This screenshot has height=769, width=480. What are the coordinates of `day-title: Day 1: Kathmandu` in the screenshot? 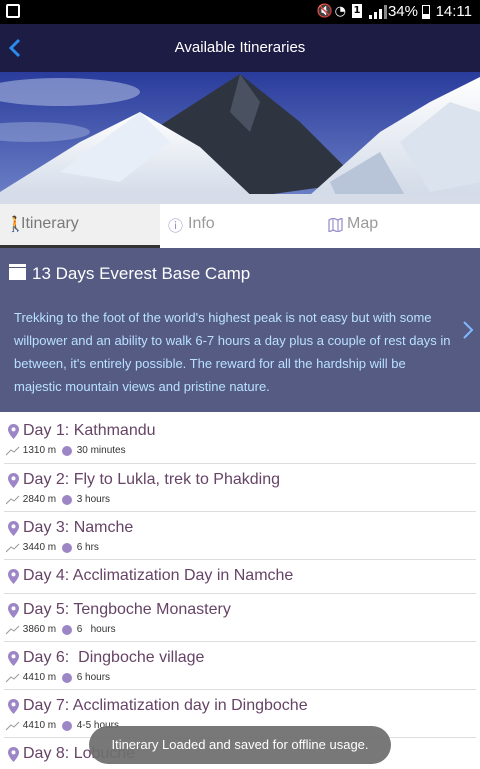 It's located at (89, 430).